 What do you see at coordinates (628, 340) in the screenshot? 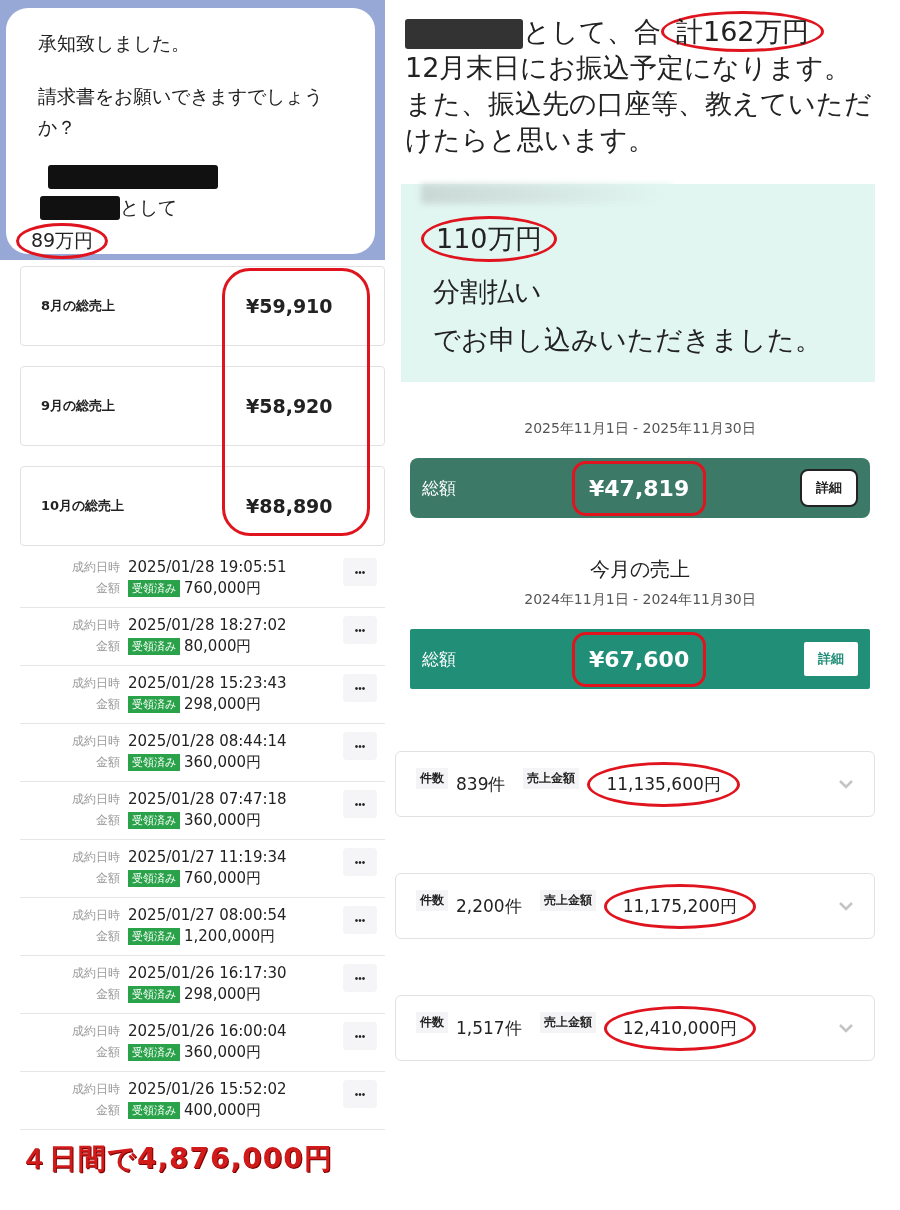
I see `notice-text: でお申し込みいただきました。` at bounding box center [628, 340].